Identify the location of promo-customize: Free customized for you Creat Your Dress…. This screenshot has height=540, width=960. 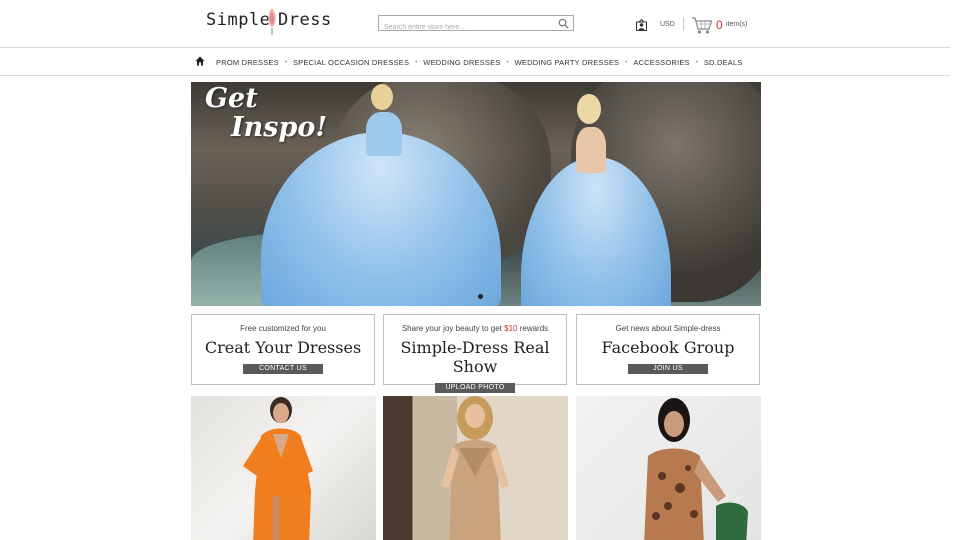
(283, 349).